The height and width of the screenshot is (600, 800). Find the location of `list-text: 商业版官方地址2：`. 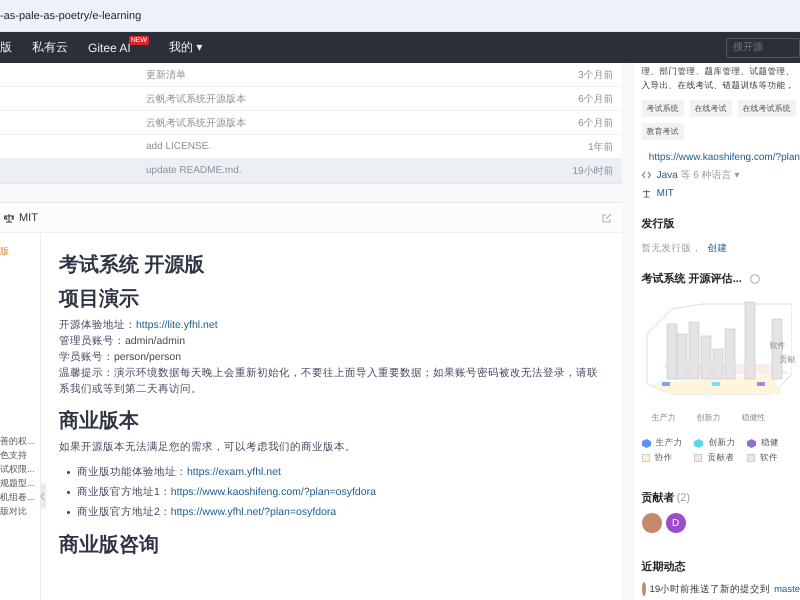

list-text: 商业版官方地址2： is located at coordinates (123, 512).